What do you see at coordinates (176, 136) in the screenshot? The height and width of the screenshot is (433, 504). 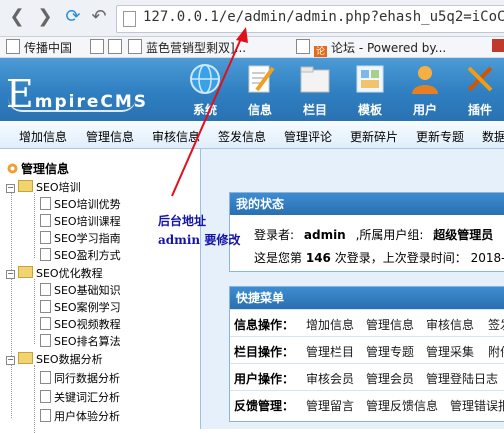 I see `submenu-audit-info: 审核信息` at bounding box center [176, 136].